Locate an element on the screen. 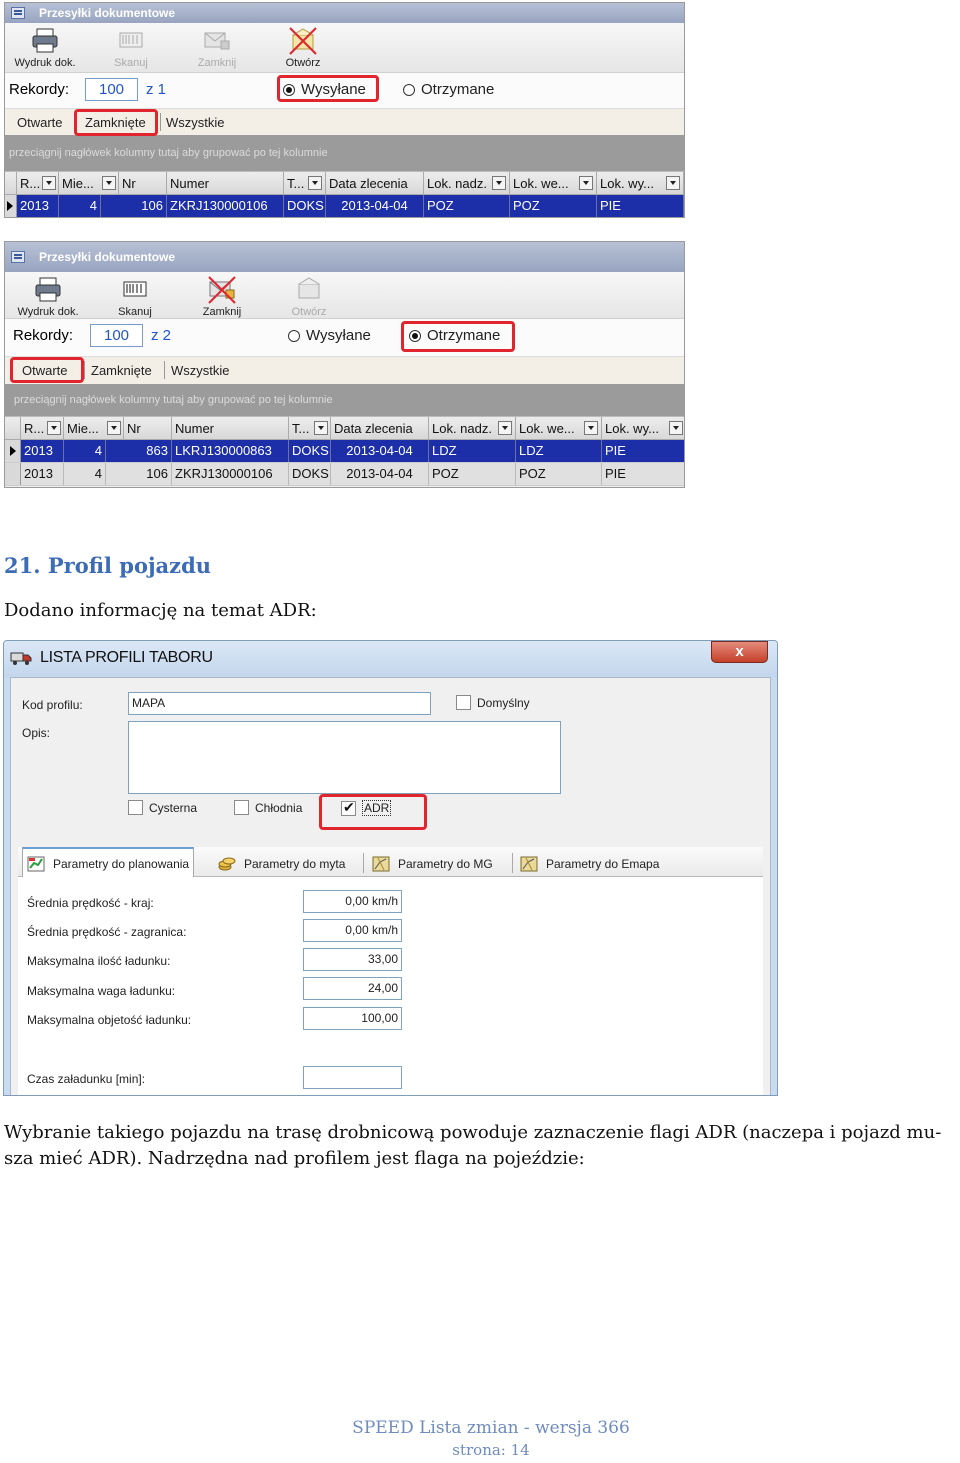  description-label: Opis: is located at coordinates (36, 733).